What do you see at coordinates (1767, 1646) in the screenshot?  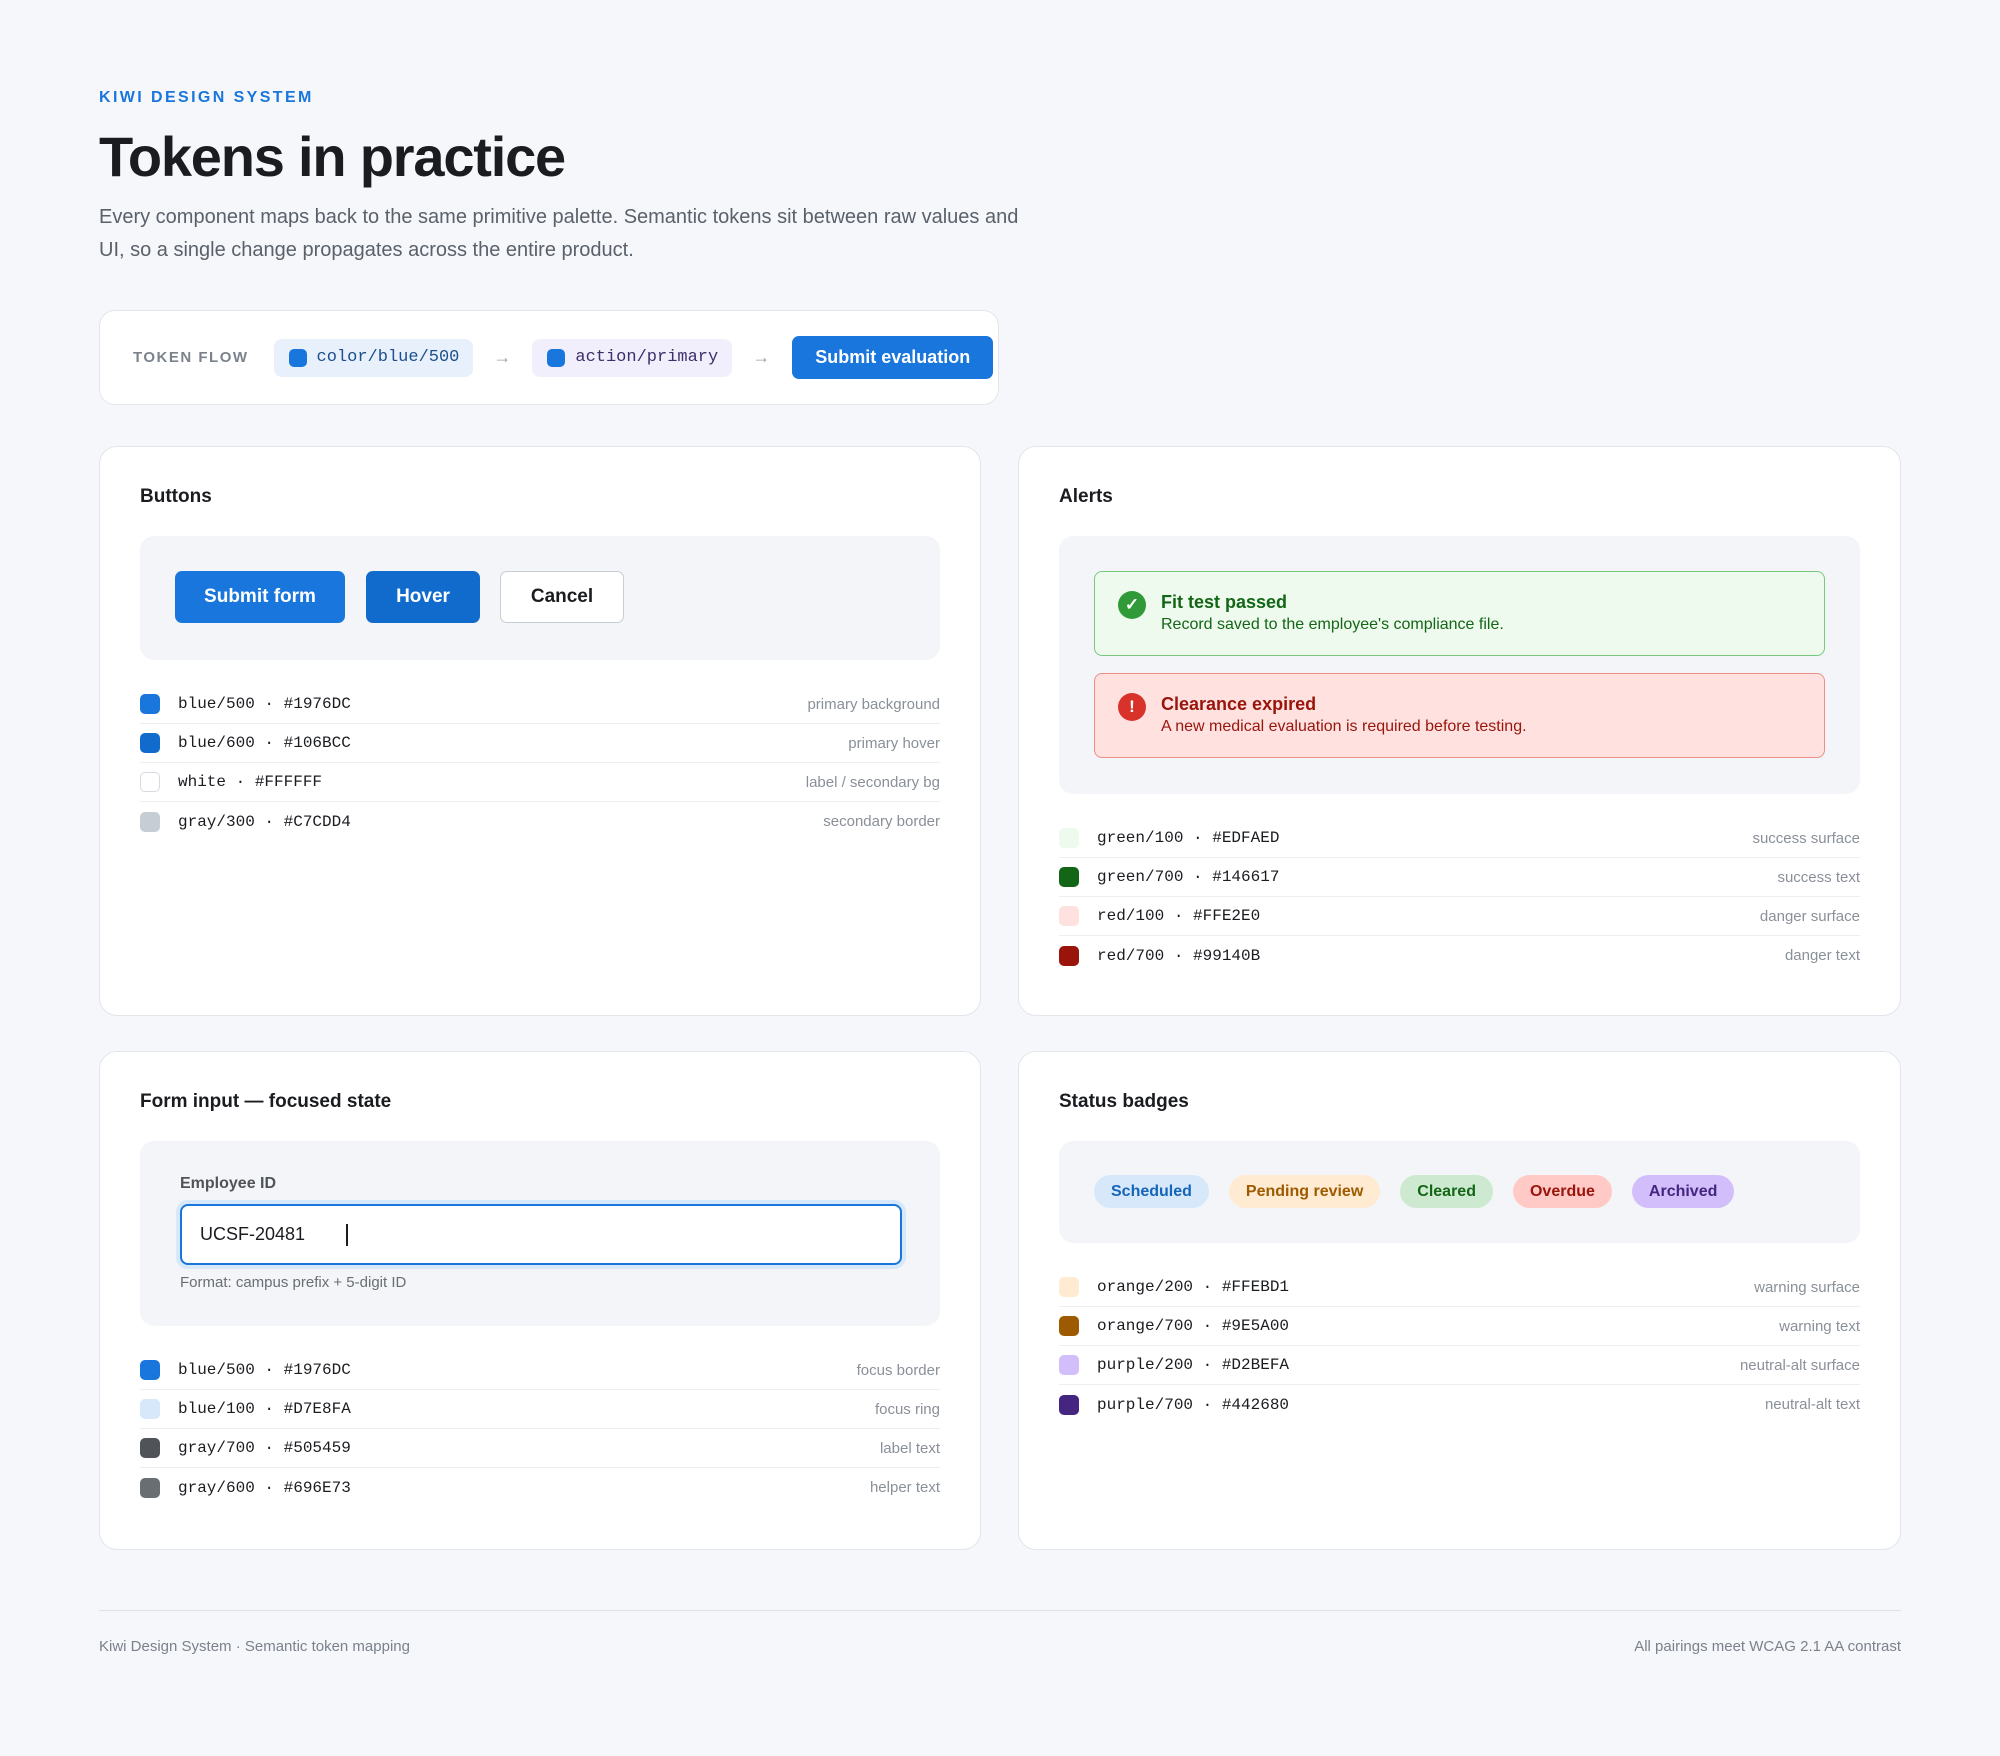 I see `footer-right: All pairings meet WCAG 2.1 AA contrast` at bounding box center [1767, 1646].